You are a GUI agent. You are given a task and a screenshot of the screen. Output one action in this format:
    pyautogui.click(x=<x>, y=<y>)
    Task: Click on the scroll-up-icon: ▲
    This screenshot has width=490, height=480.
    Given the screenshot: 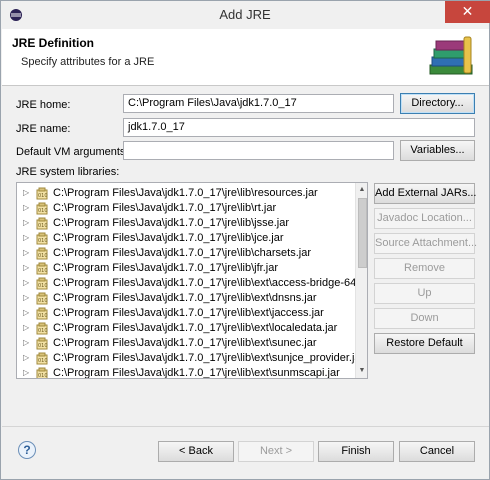 What is the action you would take?
    pyautogui.click(x=361, y=190)
    